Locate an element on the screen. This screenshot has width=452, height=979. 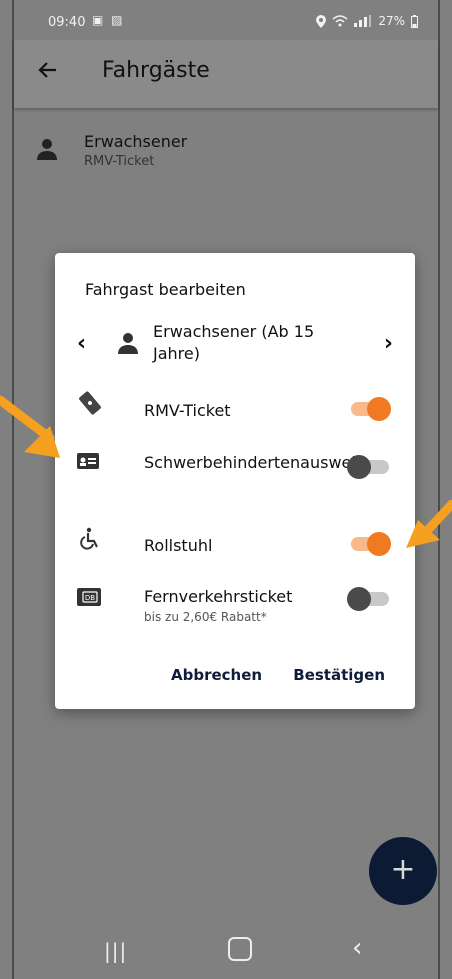
svg-text: DB is located at coordinates (90, 598).